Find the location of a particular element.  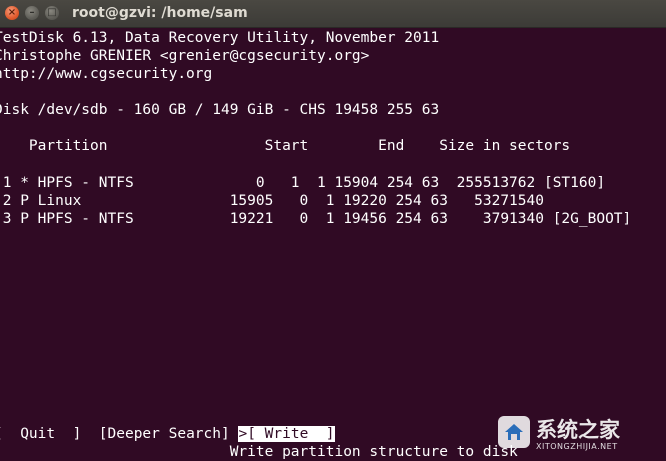

close-icon: × is located at coordinates (12, 12).